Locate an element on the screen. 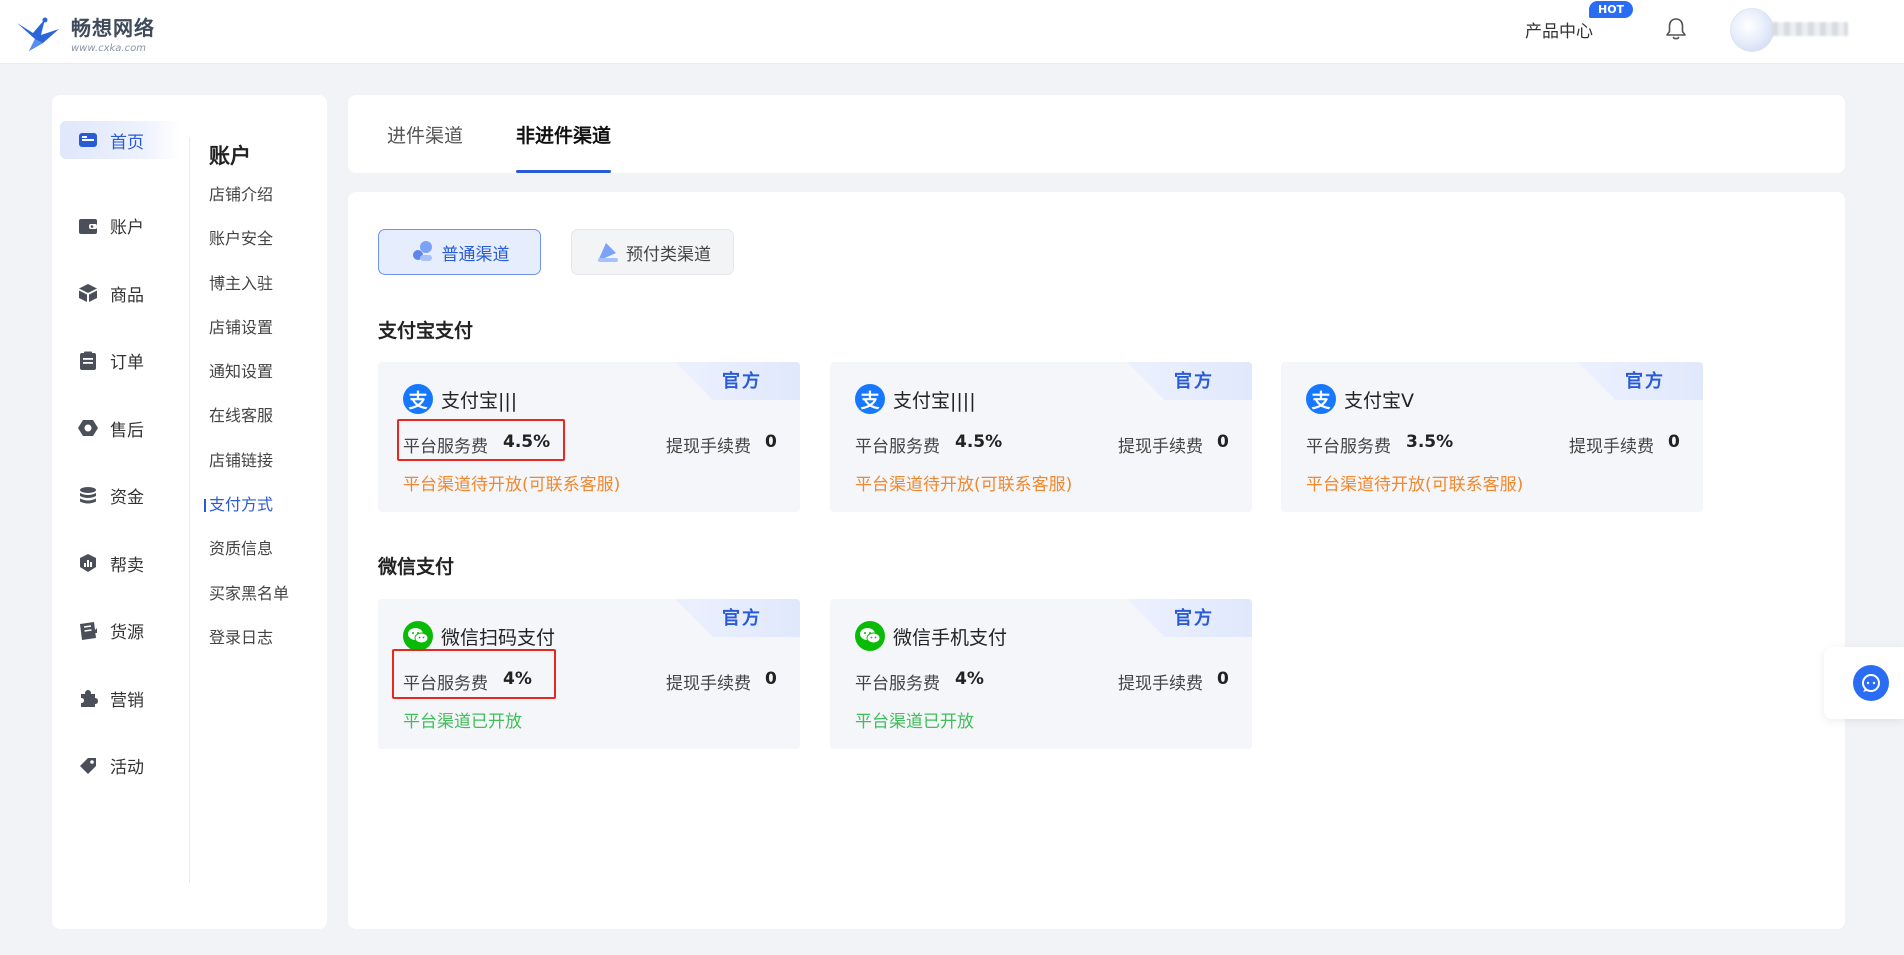  tabs-bar: 进件渠道 非进件渠道 is located at coordinates (1096, 134).